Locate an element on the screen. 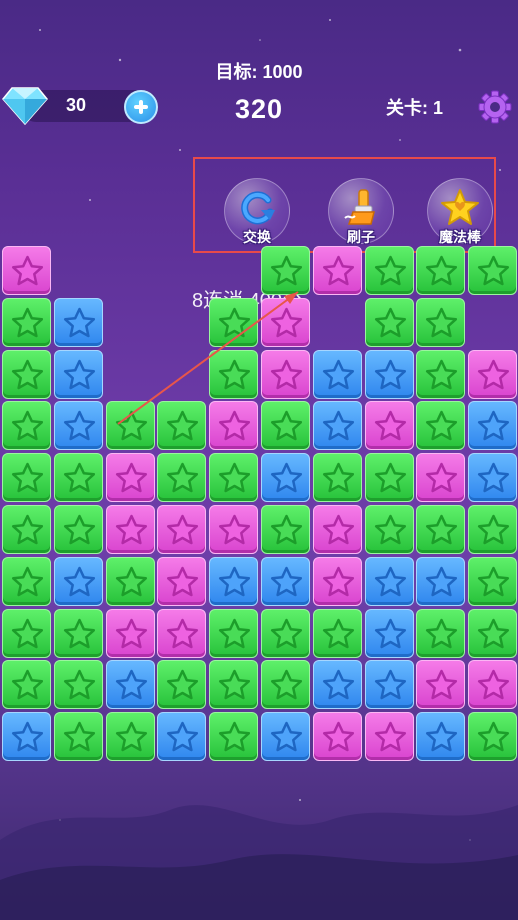 The image size is (518, 920). brush-tool-button: 刷子 is located at coordinates (361, 211).